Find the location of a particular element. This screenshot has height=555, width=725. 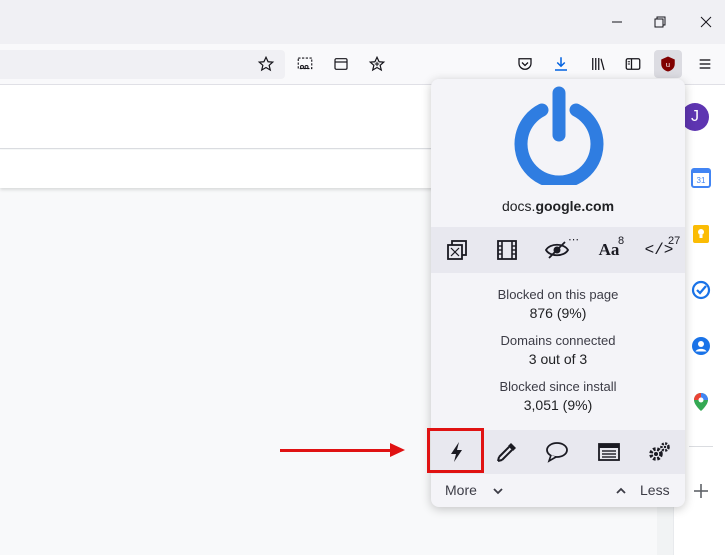

sidebar-icon is located at coordinates (633, 64).